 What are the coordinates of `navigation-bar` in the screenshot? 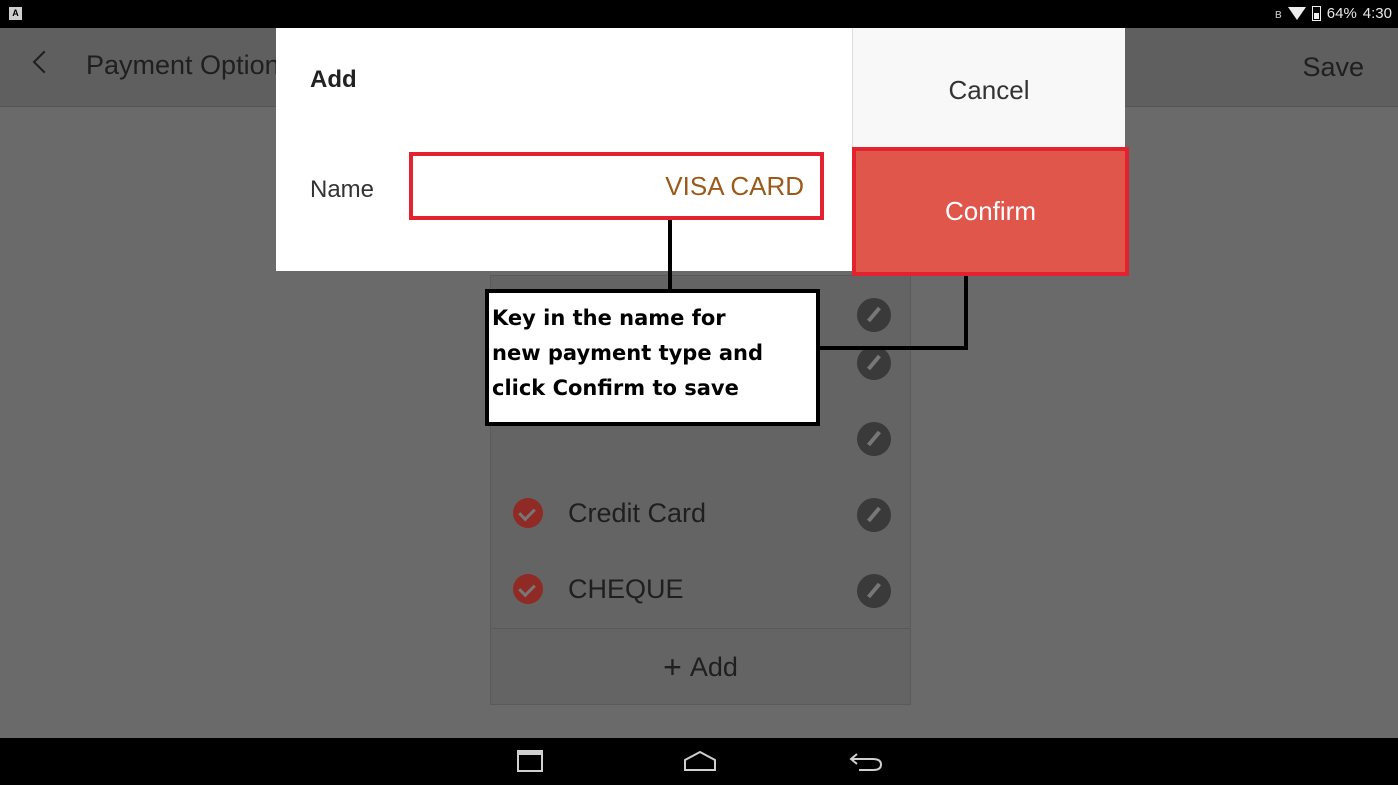 It's located at (699, 761).